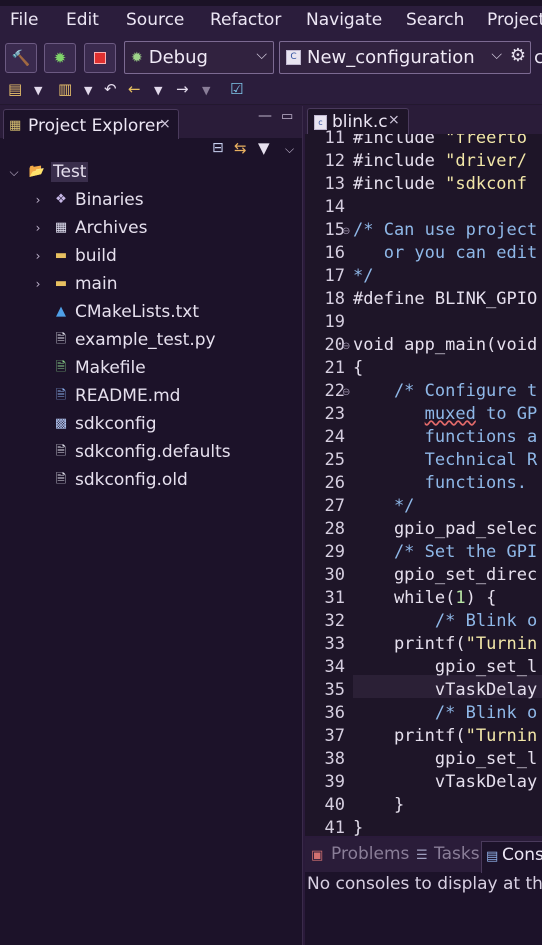 This screenshot has height=945, width=542. Describe the element at coordinates (73, 256) in the screenshot. I see `tree-item-build: › ▬ build` at that location.